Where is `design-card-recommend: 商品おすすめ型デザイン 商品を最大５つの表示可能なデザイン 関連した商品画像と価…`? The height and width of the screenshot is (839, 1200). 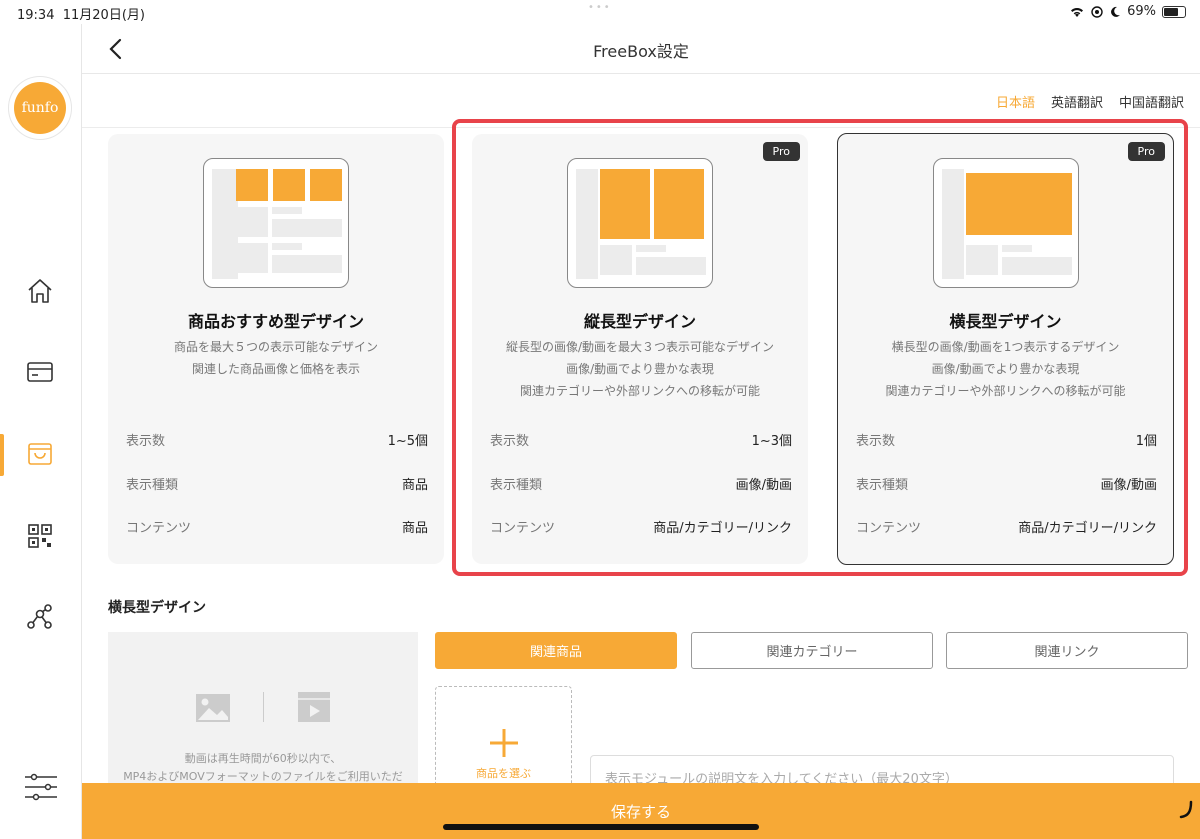
design-card-recommend: 商品おすすめ型デザイン 商品を最大５つの表示可能なデザイン 関連した商品画像と価… is located at coordinates (276, 349).